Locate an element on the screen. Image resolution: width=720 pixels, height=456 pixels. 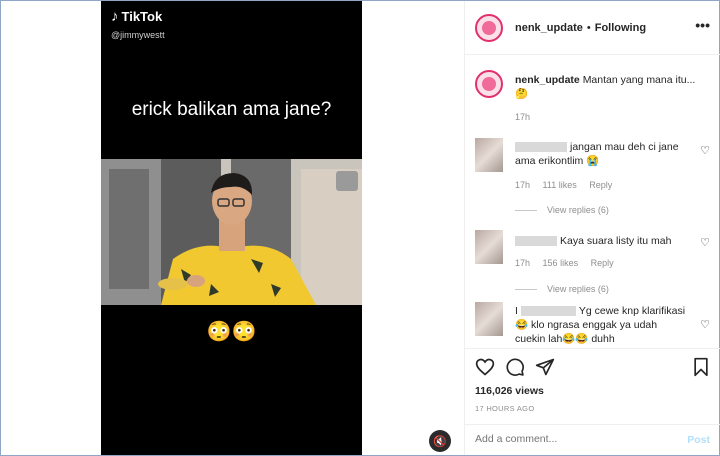
comment-likes: 156 likes is located at coordinates (561, 263).